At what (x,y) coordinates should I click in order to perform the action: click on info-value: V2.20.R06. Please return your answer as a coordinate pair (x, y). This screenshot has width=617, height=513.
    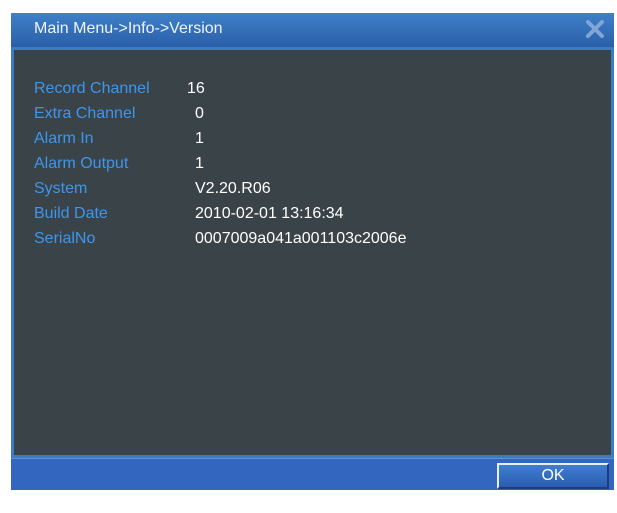
    Looking at the image, I should click on (233, 188).